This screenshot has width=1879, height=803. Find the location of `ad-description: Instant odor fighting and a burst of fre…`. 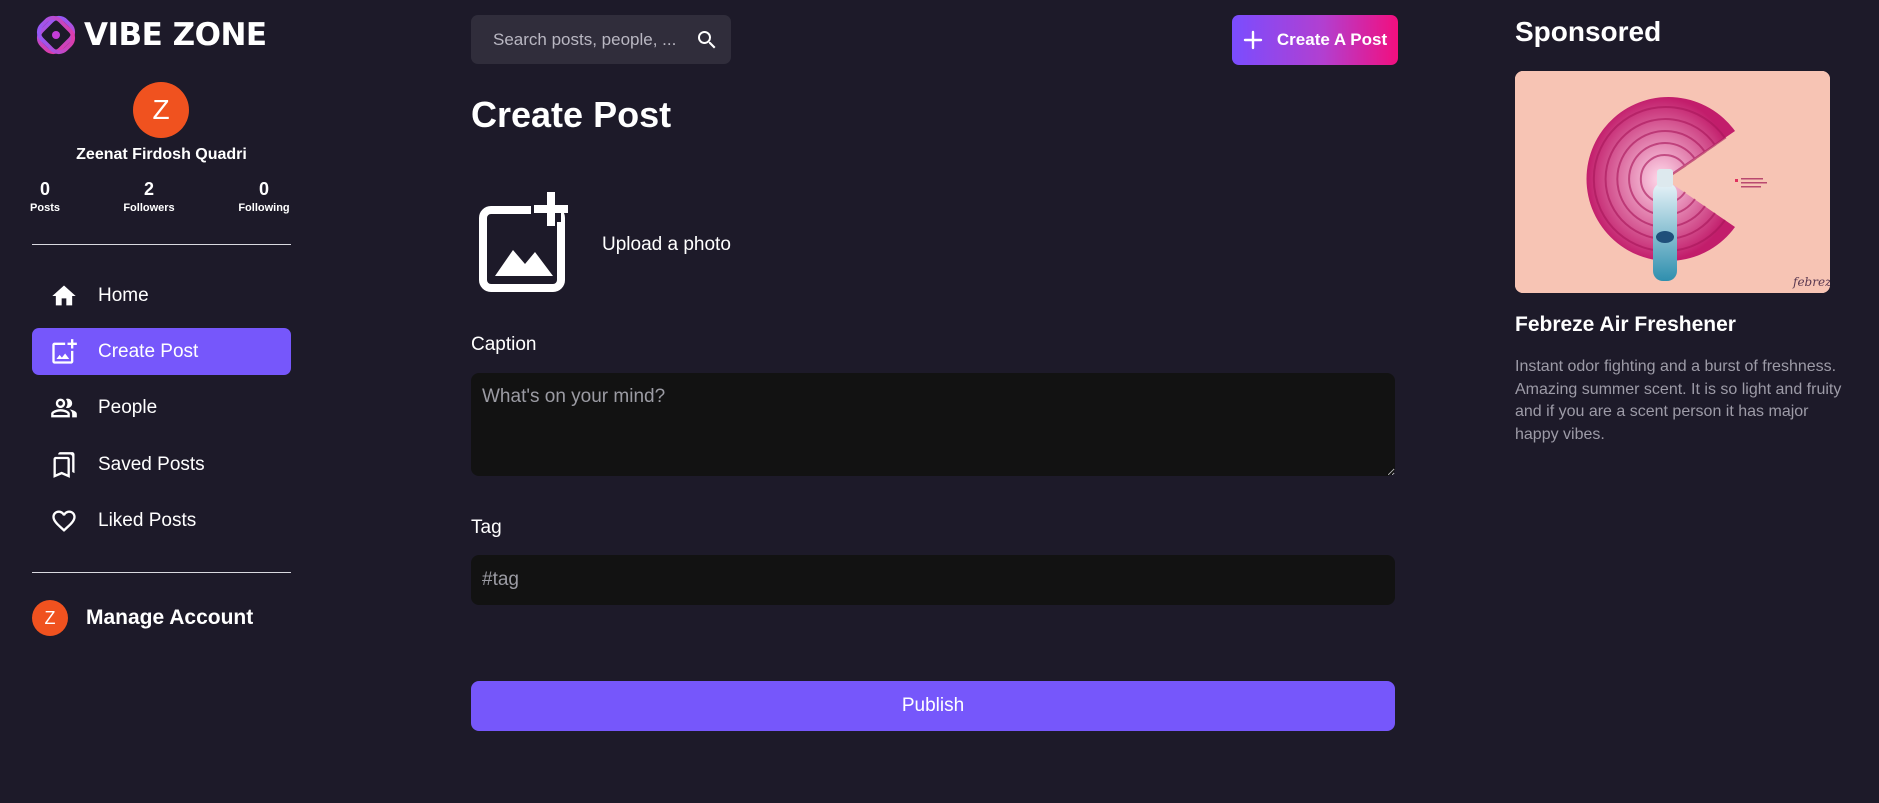

ad-description: Instant odor fighting and a burst of fre… is located at coordinates (1678, 400).